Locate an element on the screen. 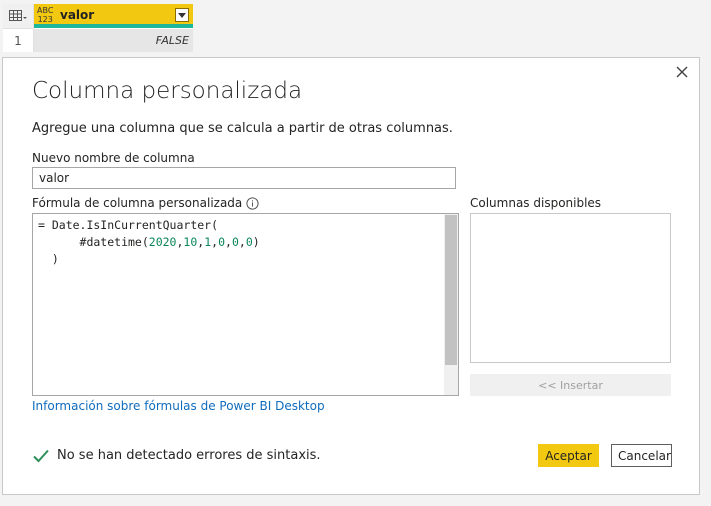 The image size is (711, 506). formula-line-3: ) is located at coordinates (48, 259).